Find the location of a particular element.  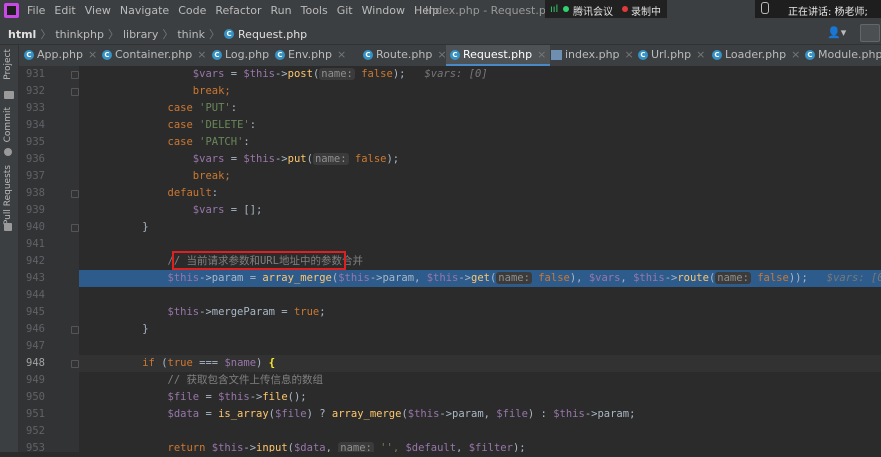

signal-icon: ııl is located at coordinates (554, 9).